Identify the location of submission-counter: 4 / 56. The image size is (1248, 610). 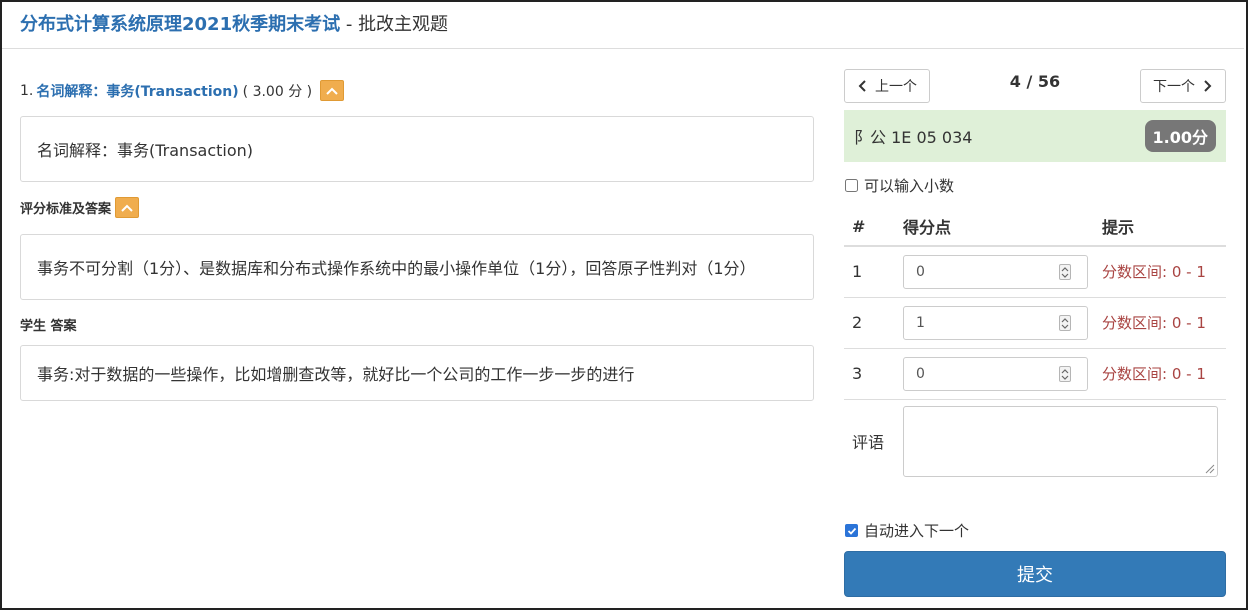
(1035, 81).